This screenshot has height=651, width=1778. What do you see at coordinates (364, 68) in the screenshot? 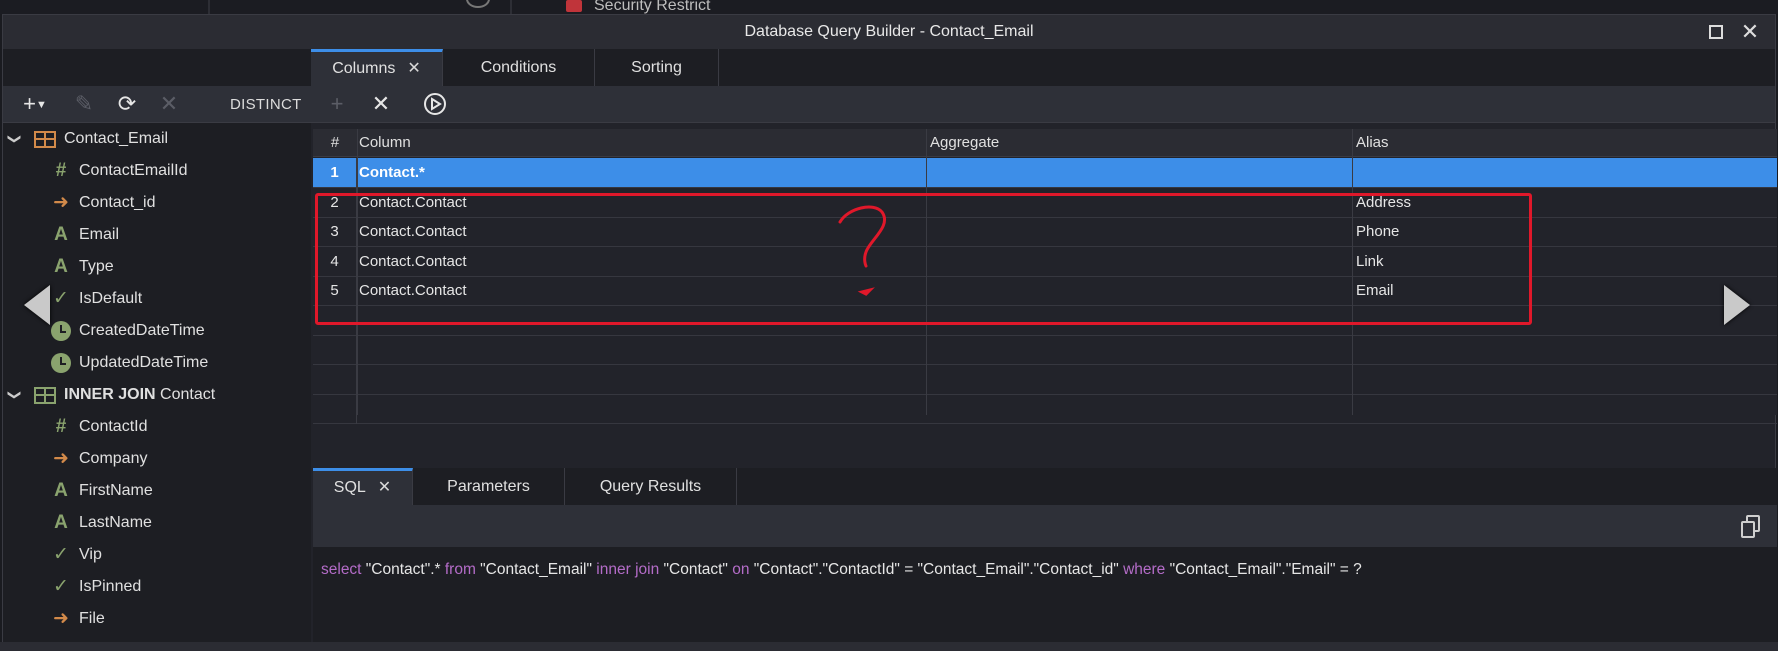
I see `tab-label: Columns` at bounding box center [364, 68].